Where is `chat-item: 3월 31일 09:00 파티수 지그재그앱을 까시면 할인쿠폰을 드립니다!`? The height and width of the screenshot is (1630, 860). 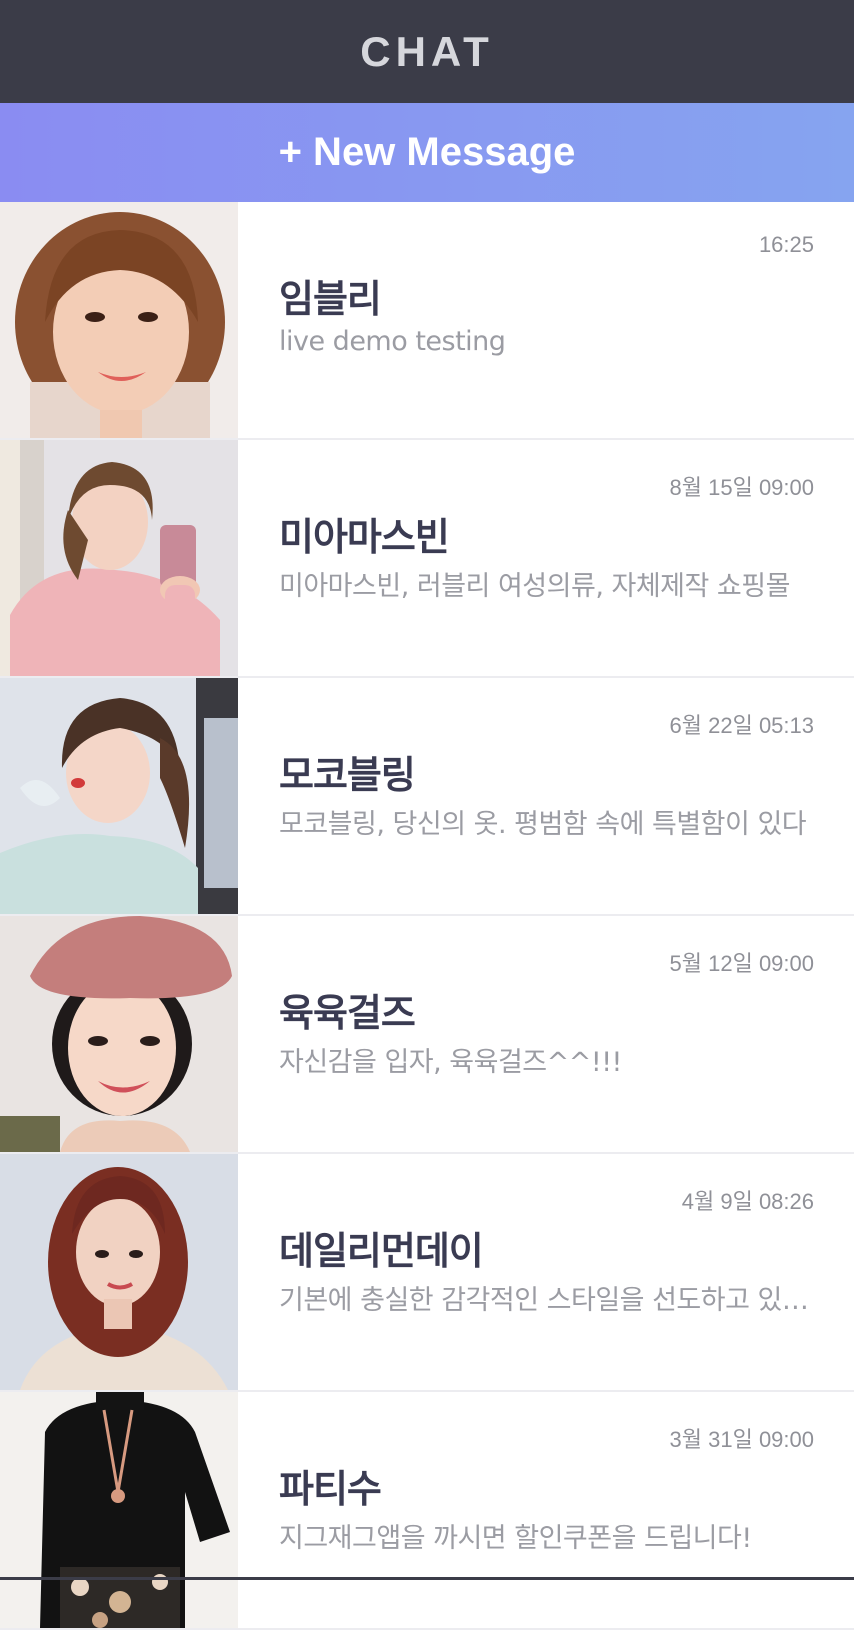
chat-item: 3월 31일 09:00 파티수 지그재그앱을 까시면 할인쿠폰을 드립니다! is located at coordinates (427, 1511).